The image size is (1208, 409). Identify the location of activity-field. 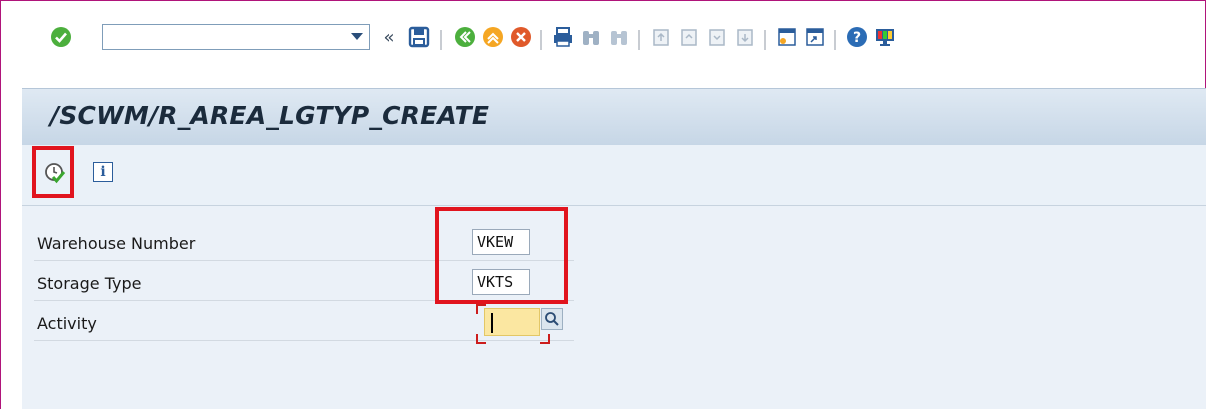
(512, 322).